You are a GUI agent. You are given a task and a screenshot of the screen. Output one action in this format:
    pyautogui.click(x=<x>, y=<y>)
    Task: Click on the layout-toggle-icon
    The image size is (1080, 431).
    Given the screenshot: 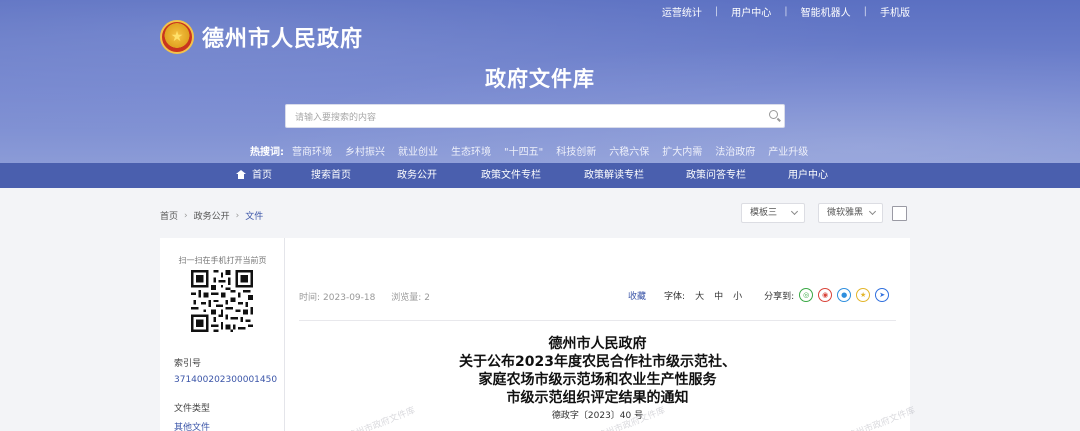 What is the action you would take?
    pyautogui.click(x=899, y=213)
    